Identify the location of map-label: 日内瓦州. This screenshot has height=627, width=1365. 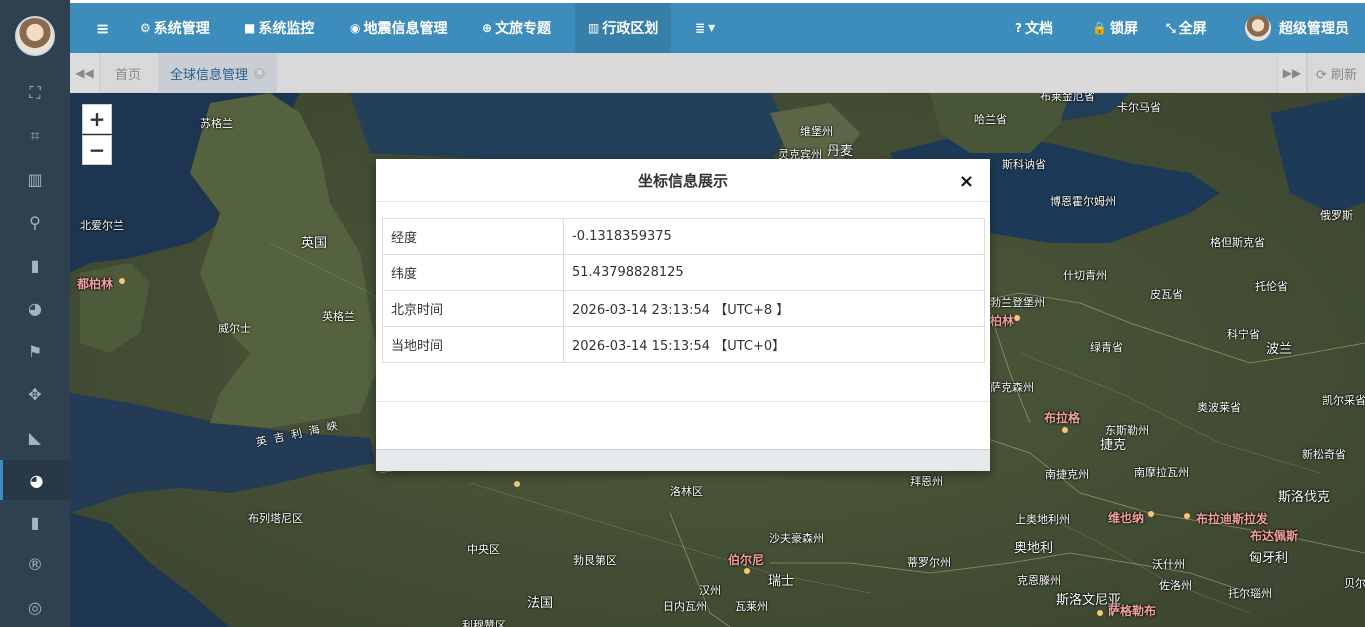
(685, 606).